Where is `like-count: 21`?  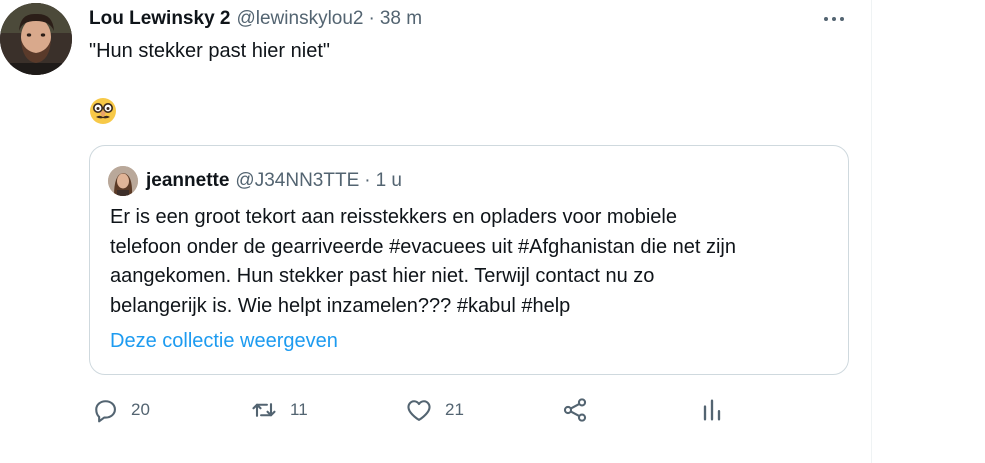 like-count: 21 is located at coordinates (454, 409).